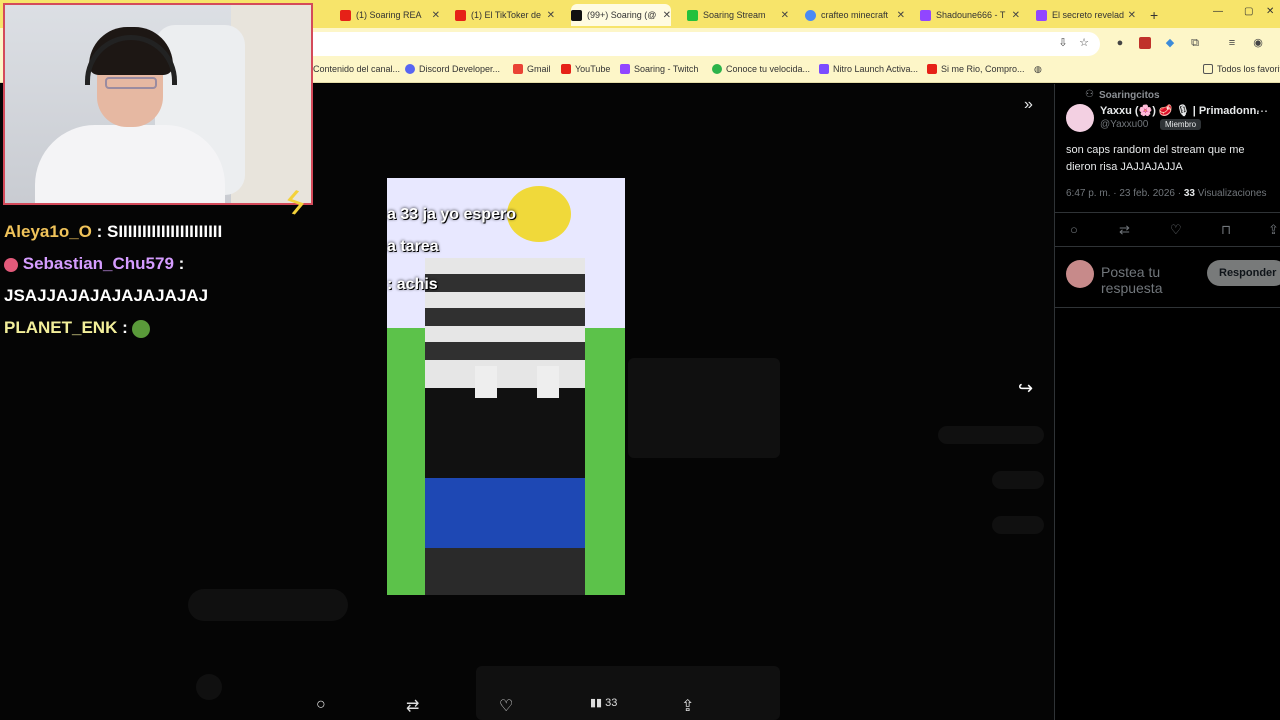  I want to click on extension-icon, so click(1145, 43).